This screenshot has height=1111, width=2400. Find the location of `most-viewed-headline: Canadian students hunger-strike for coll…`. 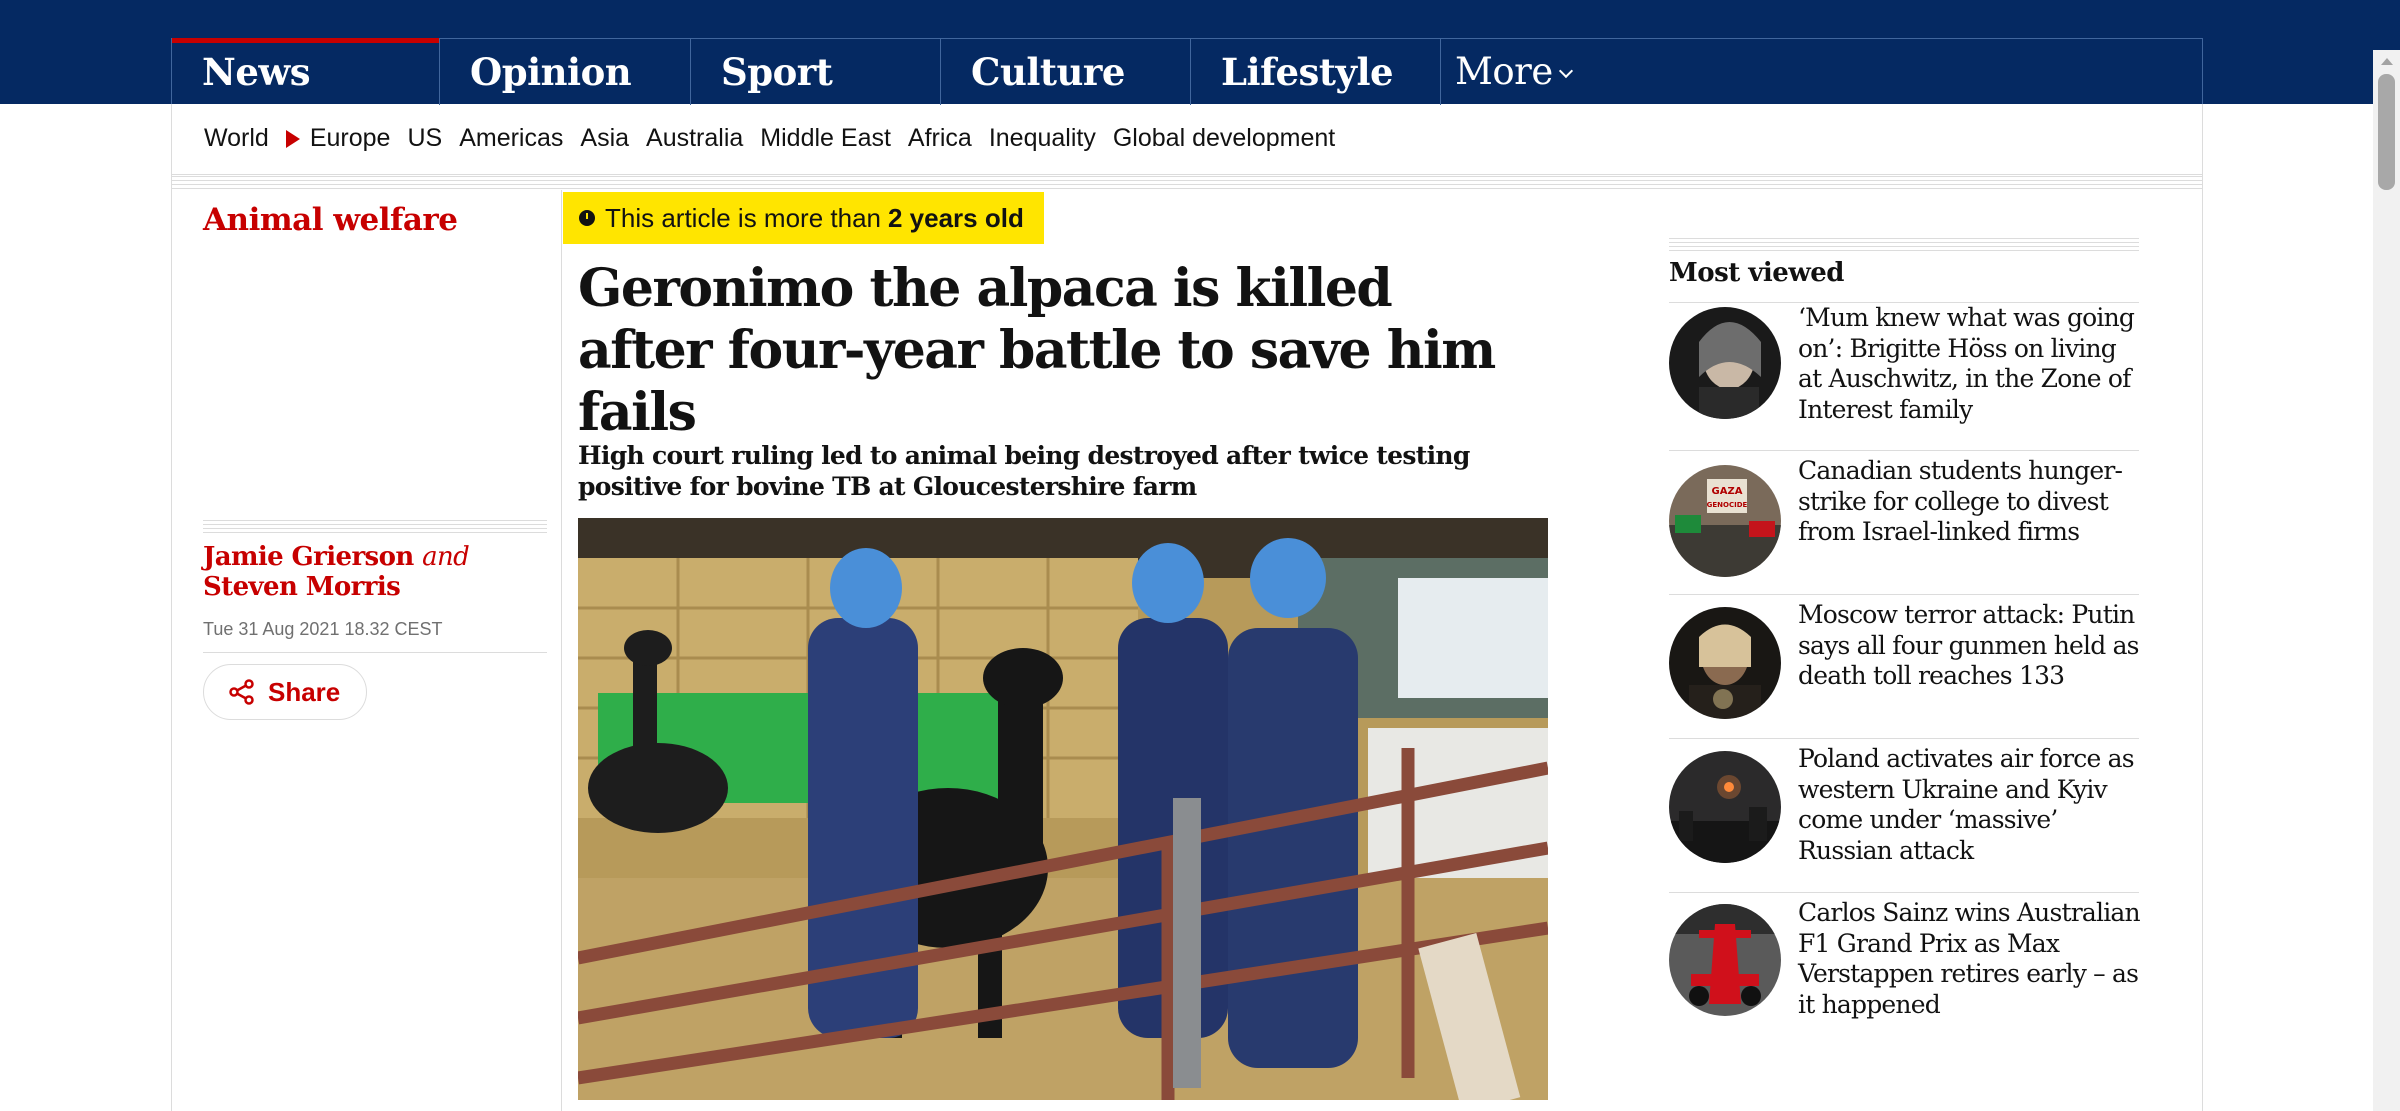

most-viewed-headline: Canadian students hunger-strike for coll… is located at coordinates (1960, 501).